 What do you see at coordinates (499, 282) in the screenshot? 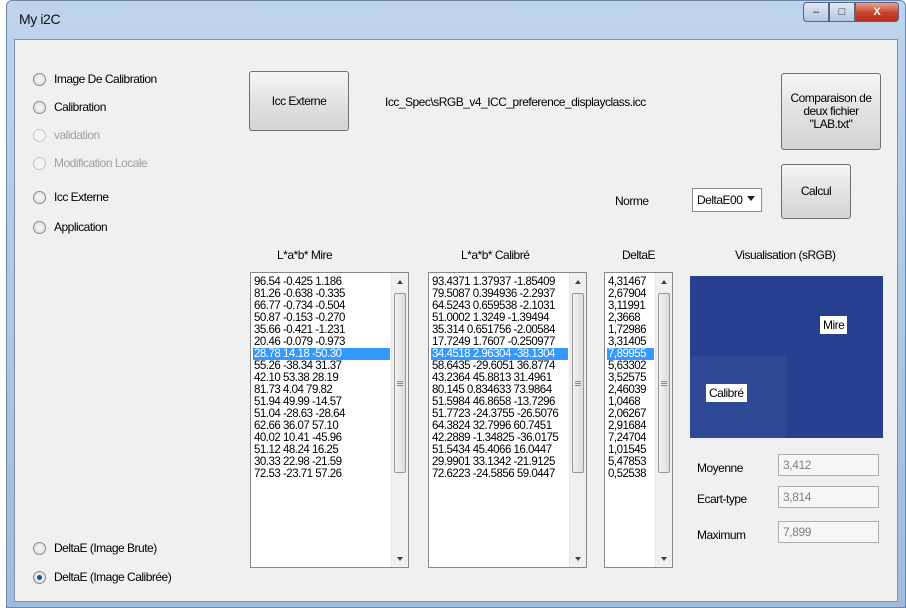
I see `list-item: 93.4371 1.37937 -1.85409` at bounding box center [499, 282].